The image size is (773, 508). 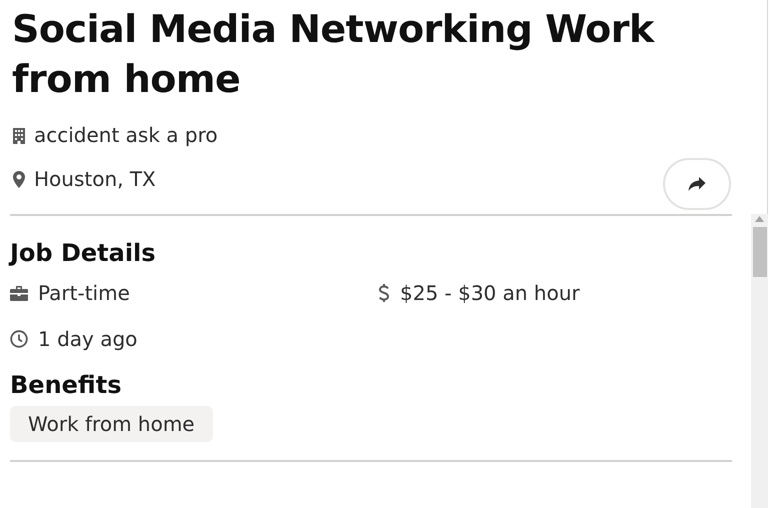 I want to click on briefcase-icon, so click(x=19, y=293).